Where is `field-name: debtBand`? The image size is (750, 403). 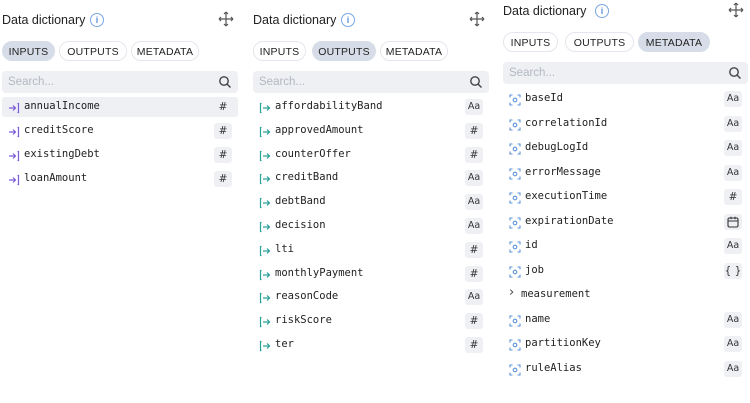 field-name: debtBand is located at coordinates (300, 201).